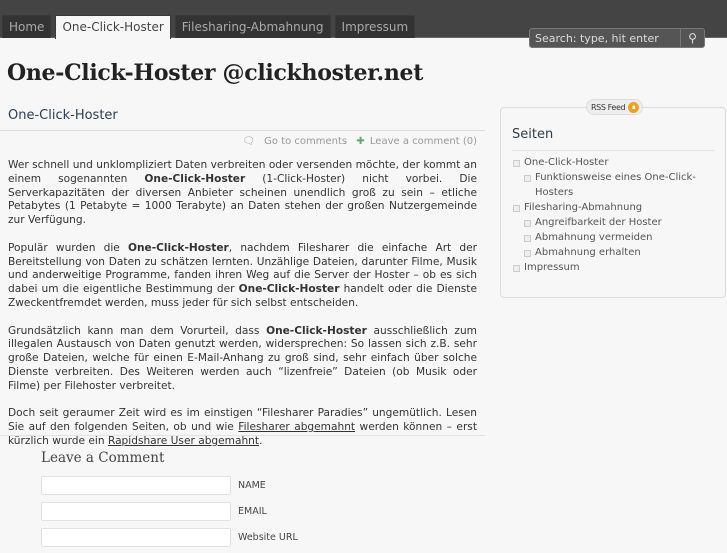 This screenshot has width=727, height=553. Describe the element at coordinates (248, 141) in the screenshot. I see `comment-bubble-icon: 🗨` at that location.